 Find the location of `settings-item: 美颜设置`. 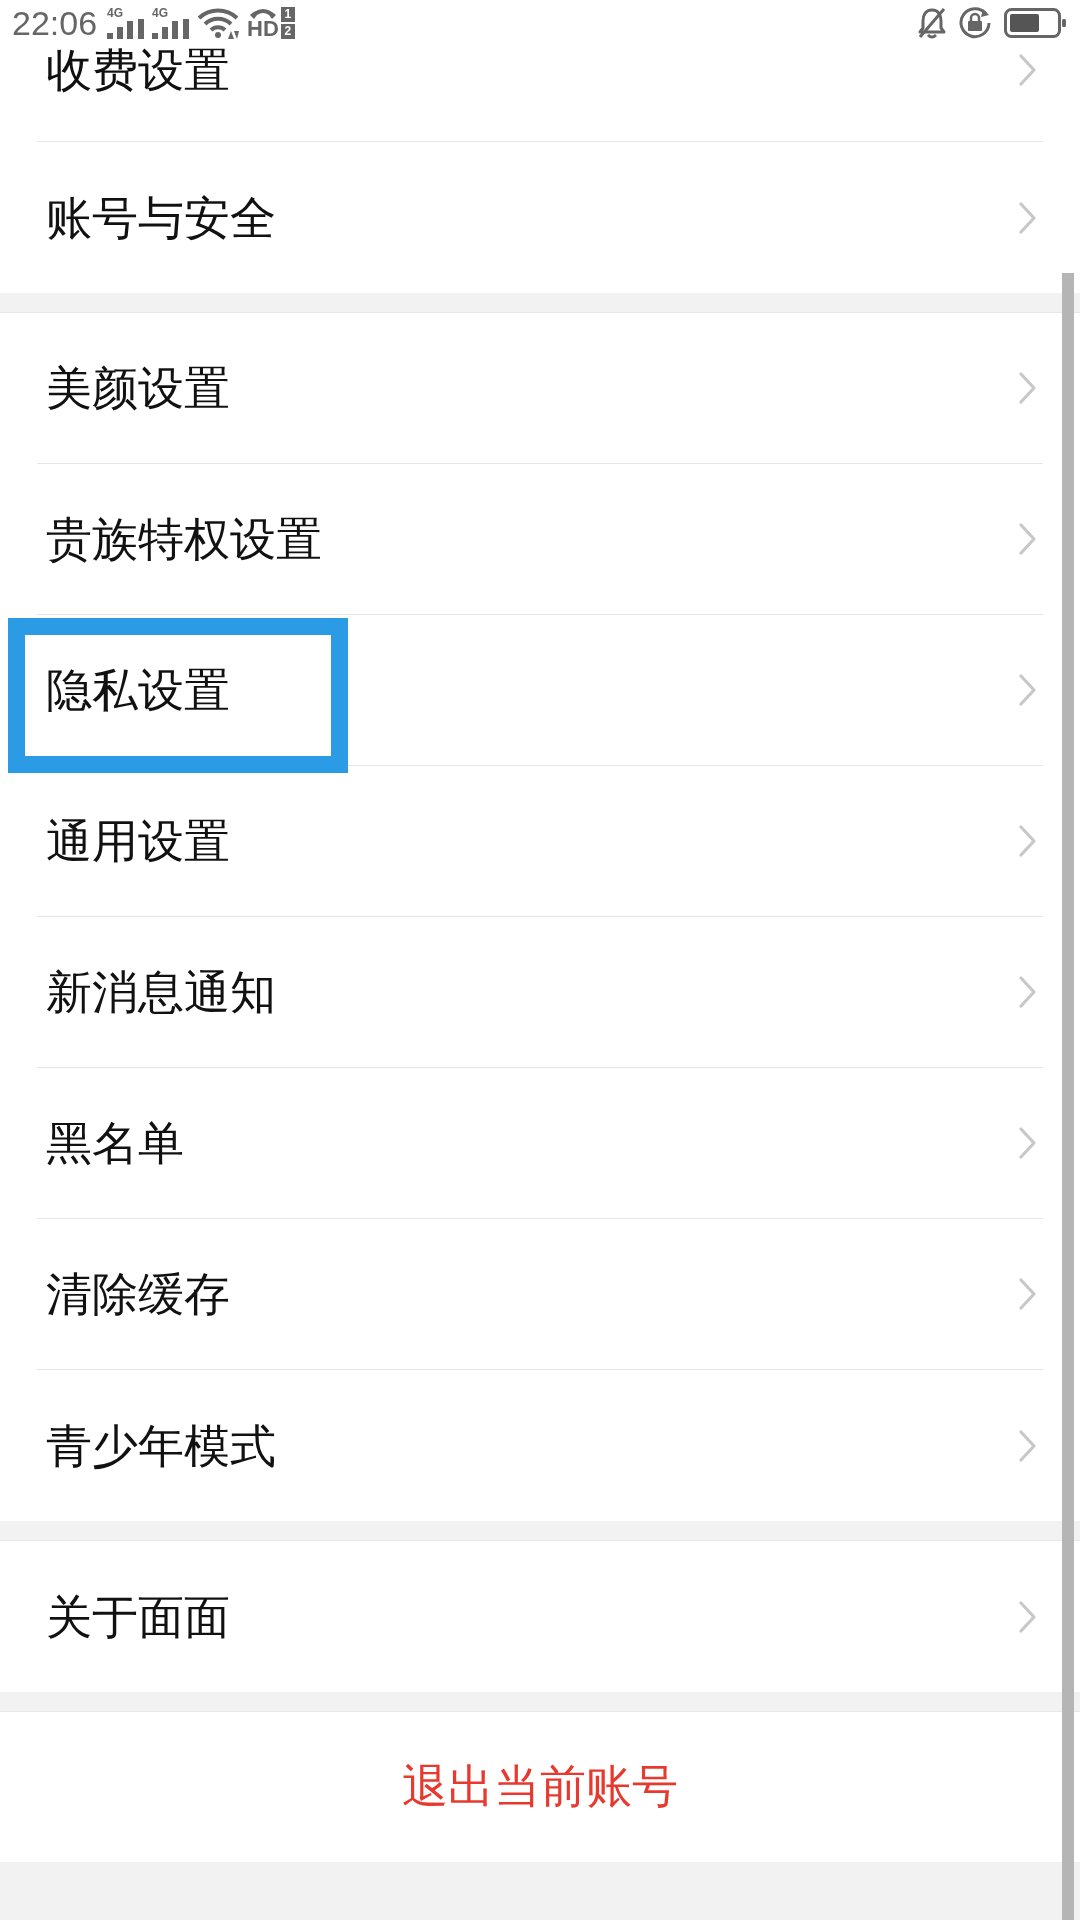

settings-item: 美颜设置 is located at coordinates (540, 388).